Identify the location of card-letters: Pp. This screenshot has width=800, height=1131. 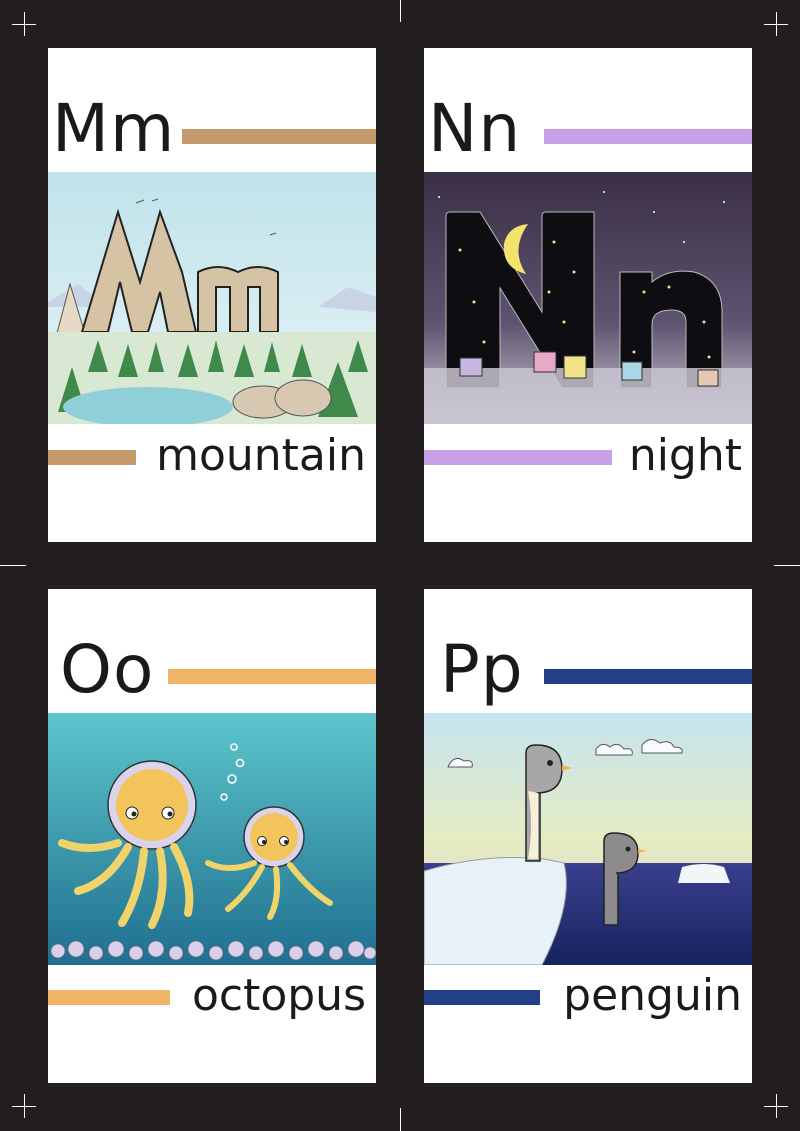
(482, 669).